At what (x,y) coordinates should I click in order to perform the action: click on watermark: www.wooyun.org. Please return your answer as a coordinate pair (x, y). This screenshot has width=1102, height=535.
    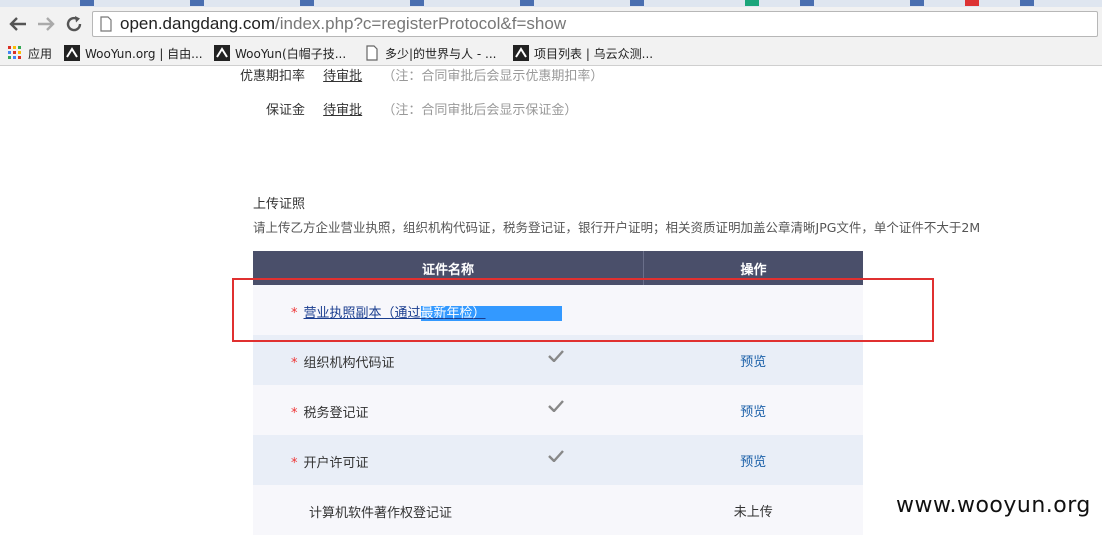
    Looking at the image, I should click on (993, 505).